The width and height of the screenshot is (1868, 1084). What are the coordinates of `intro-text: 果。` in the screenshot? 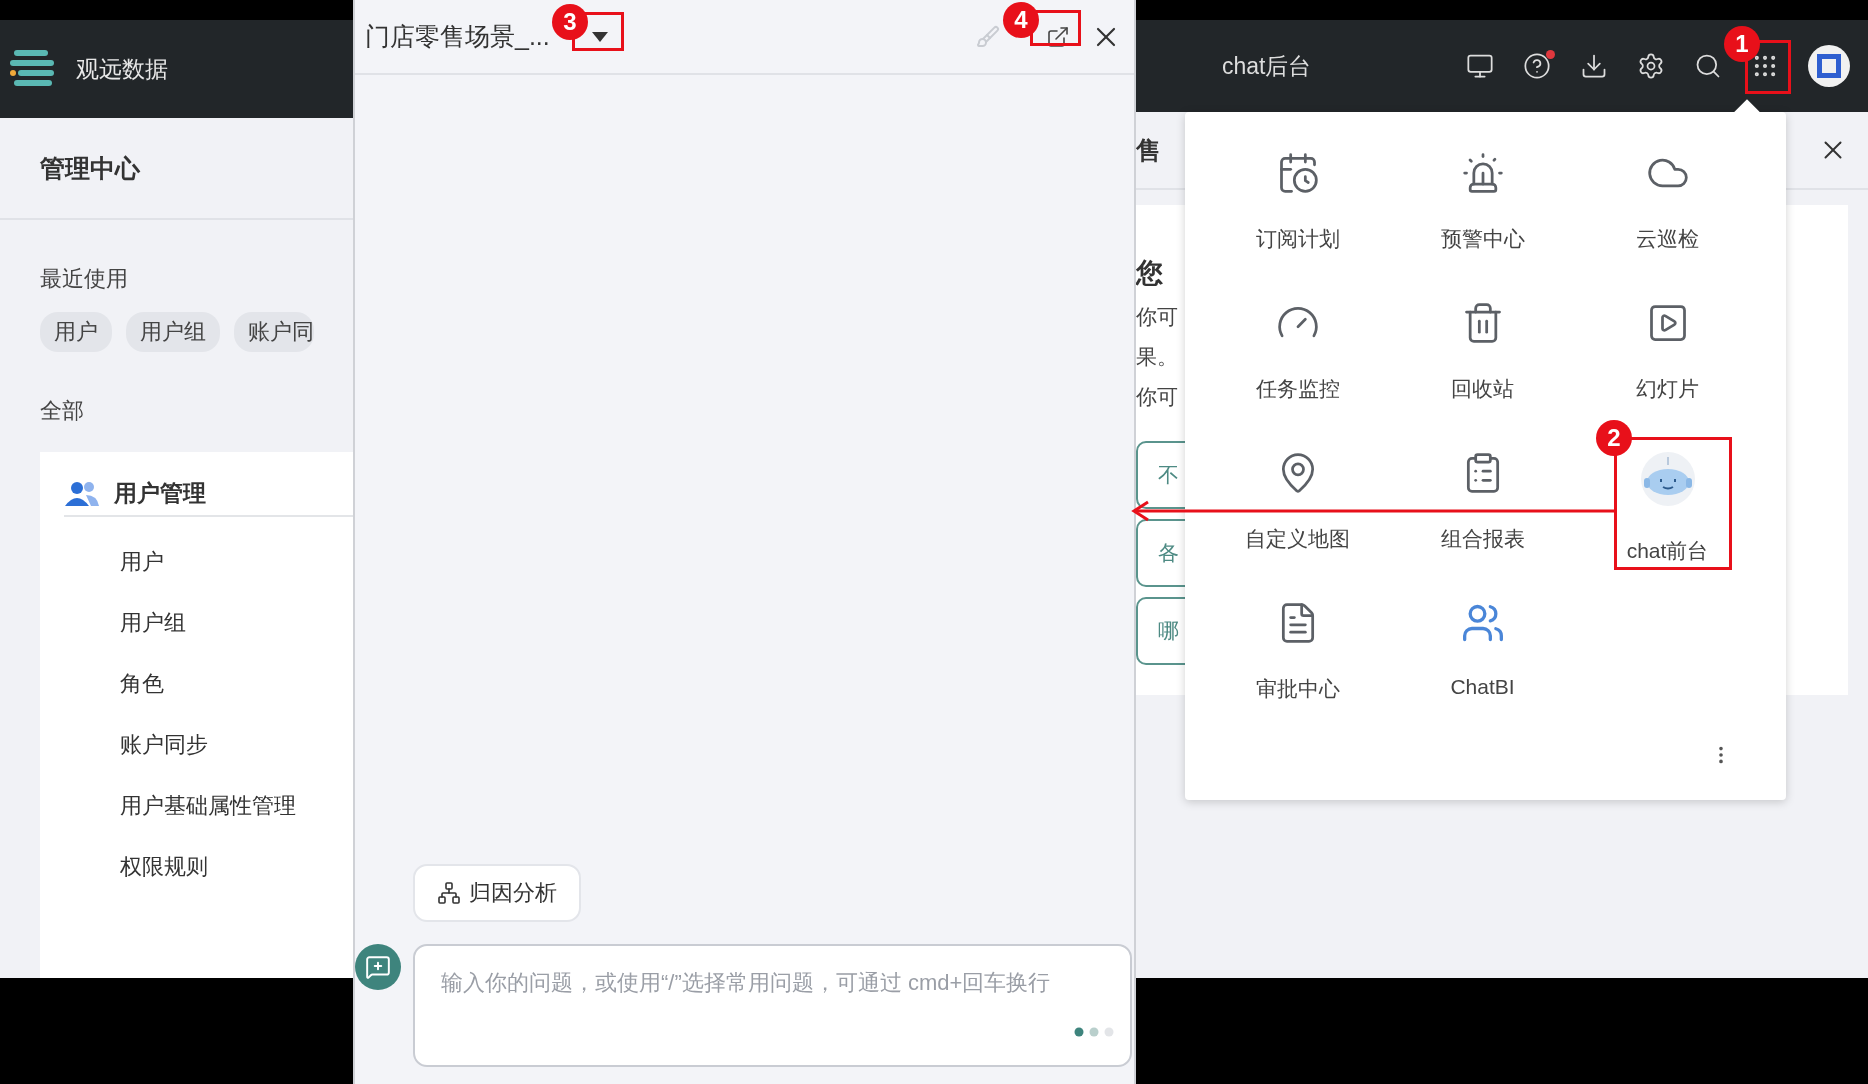 It's located at (1157, 357).